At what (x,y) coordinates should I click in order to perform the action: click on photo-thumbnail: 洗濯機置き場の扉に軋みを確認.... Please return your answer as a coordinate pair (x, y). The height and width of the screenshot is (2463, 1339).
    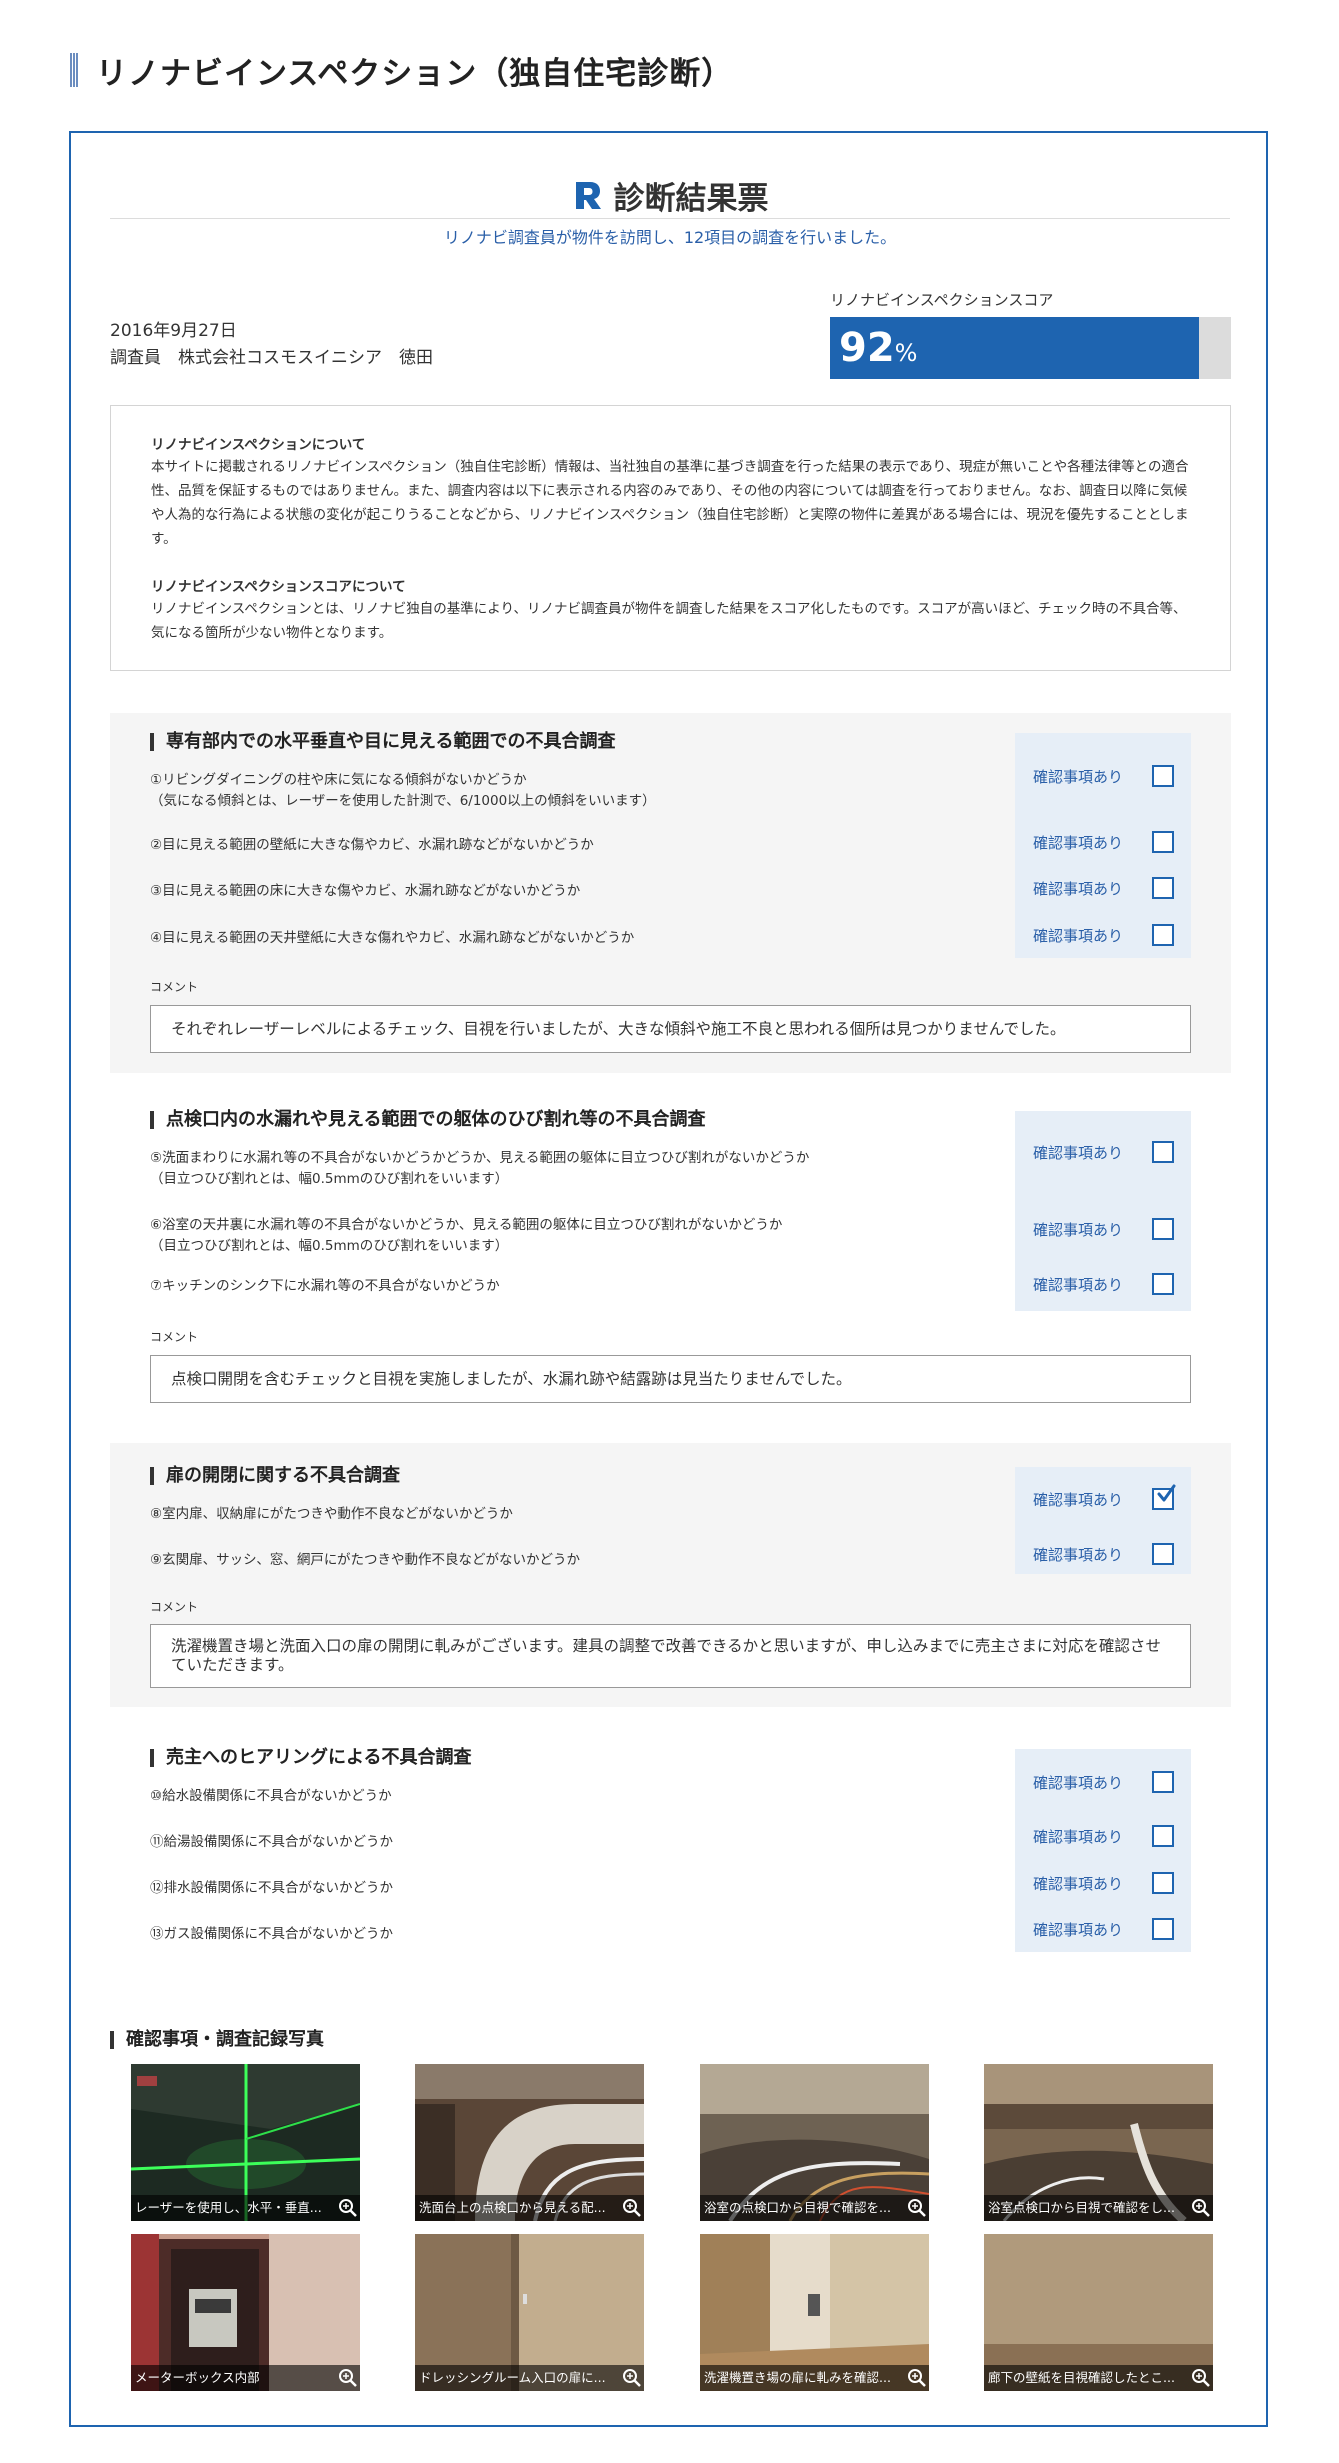
    Looking at the image, I should click on (814, 2312).